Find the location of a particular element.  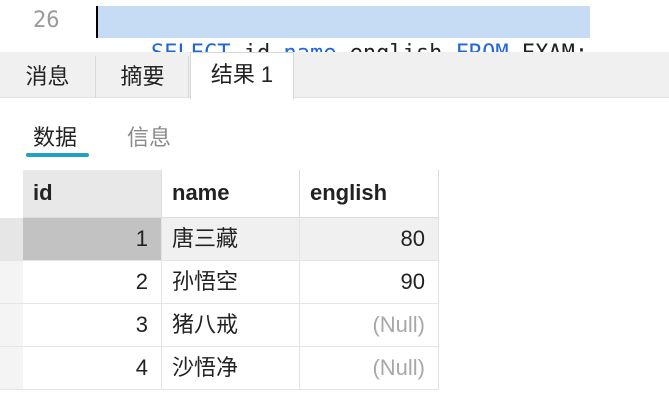

active-subtab-indicator is located at coordinates (57, 155).